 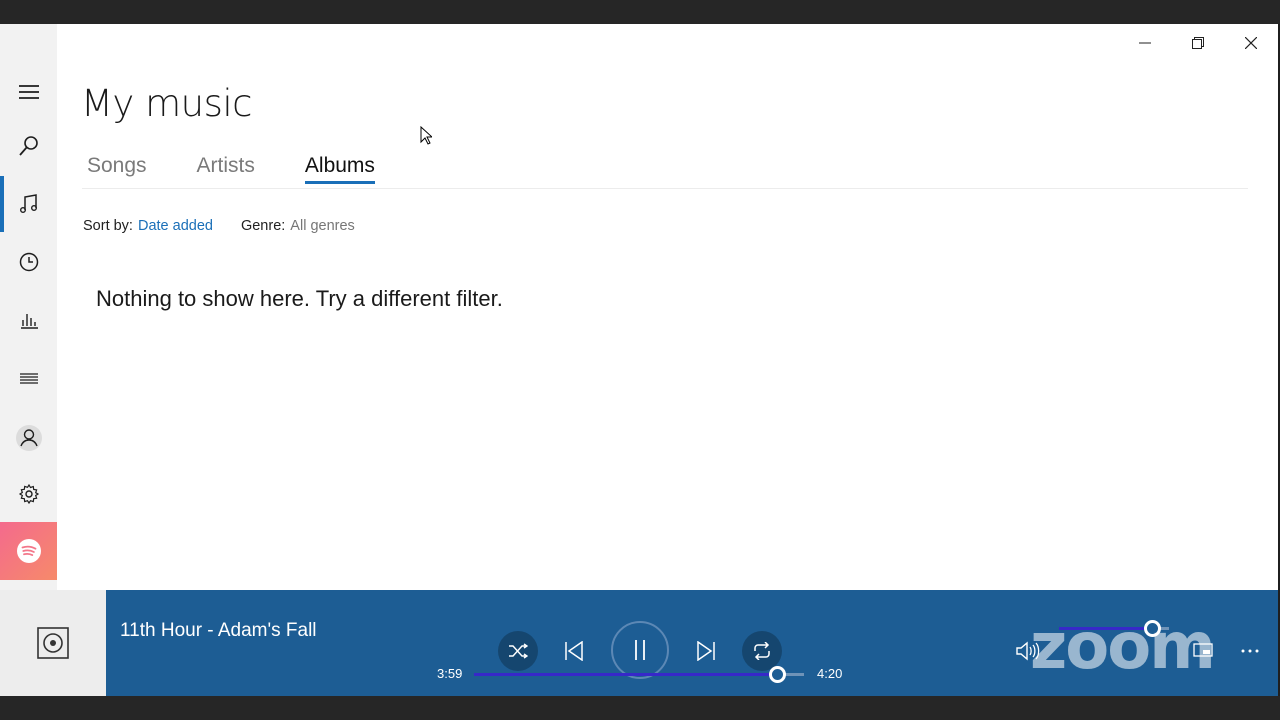 I want to click on more-dots-icon, so click(x=1250, y=651).